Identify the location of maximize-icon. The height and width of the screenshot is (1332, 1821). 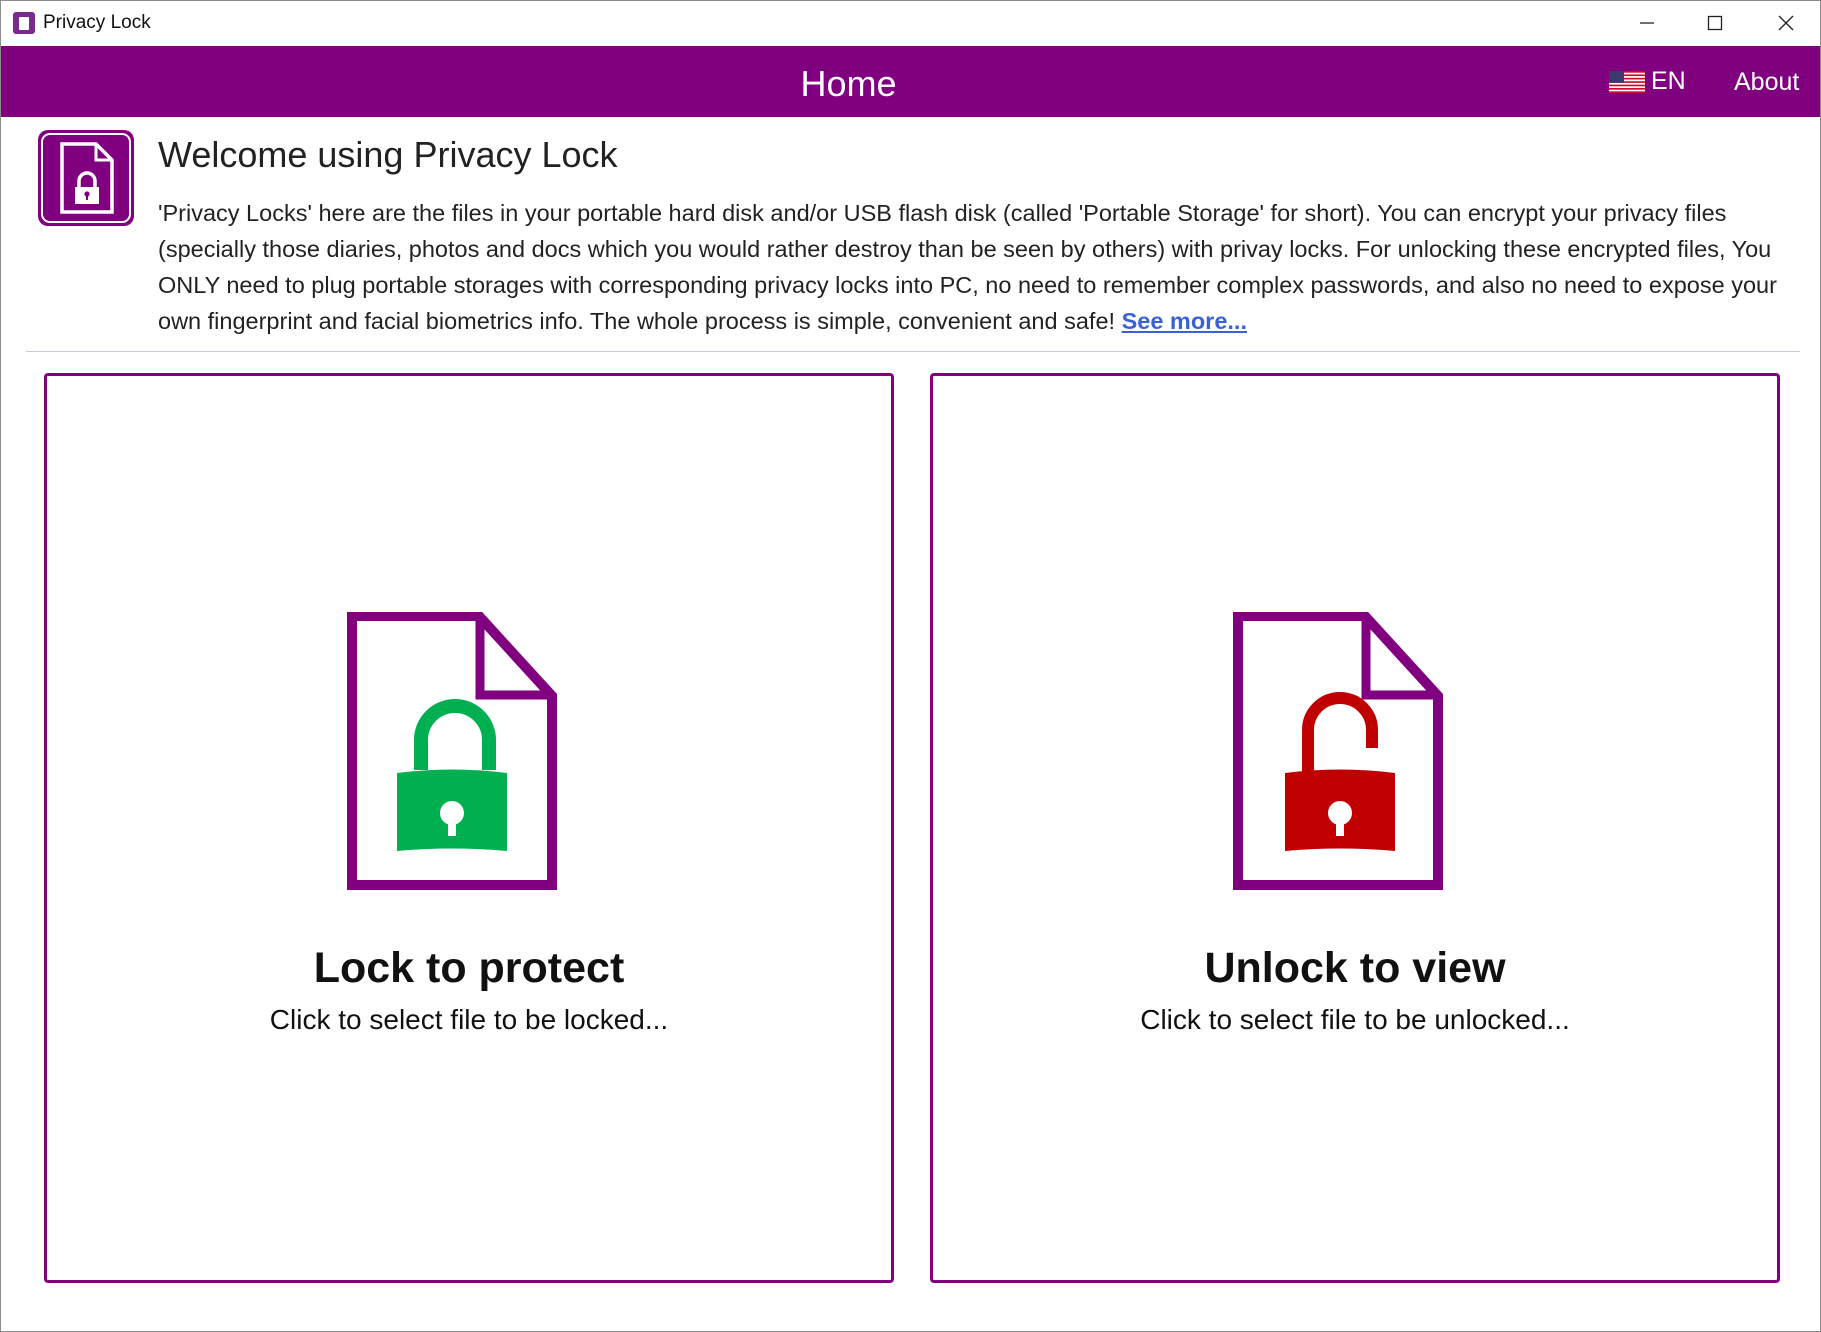
(1715, 23).